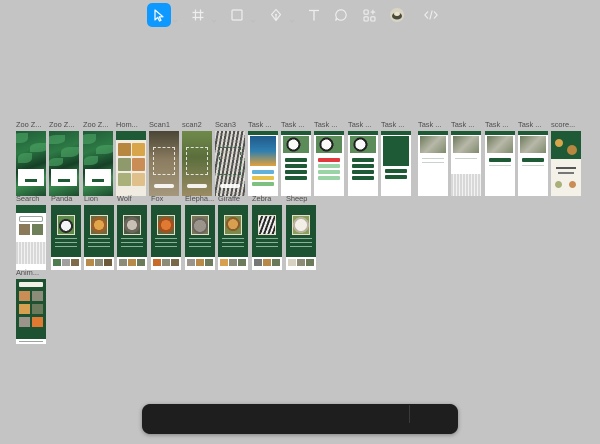 The height and width of the screenshot is (444, 600). I want to click on text-t-icon, so click(314, 15).